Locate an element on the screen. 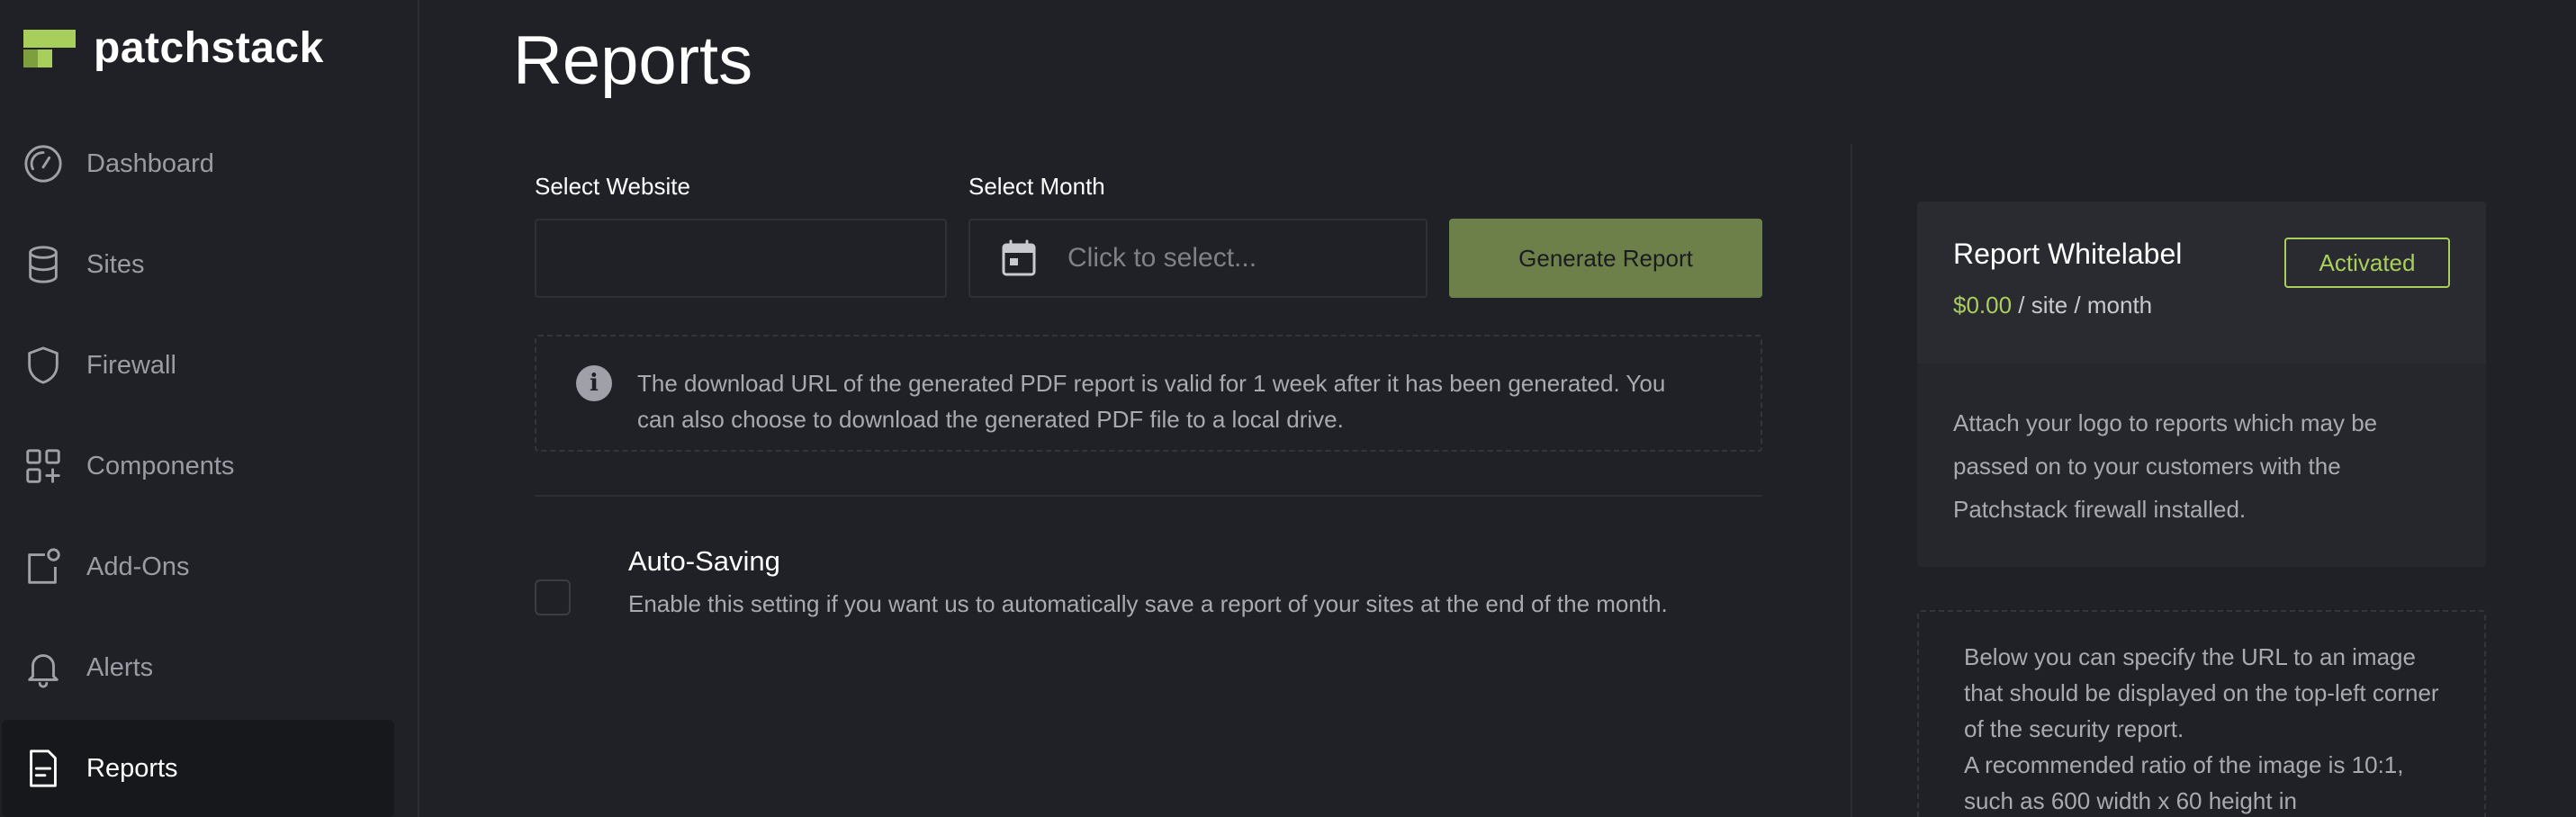 This screenshot has width=2576, height=817. price-amount: $0.00 is located at coordinates (1983, 306).